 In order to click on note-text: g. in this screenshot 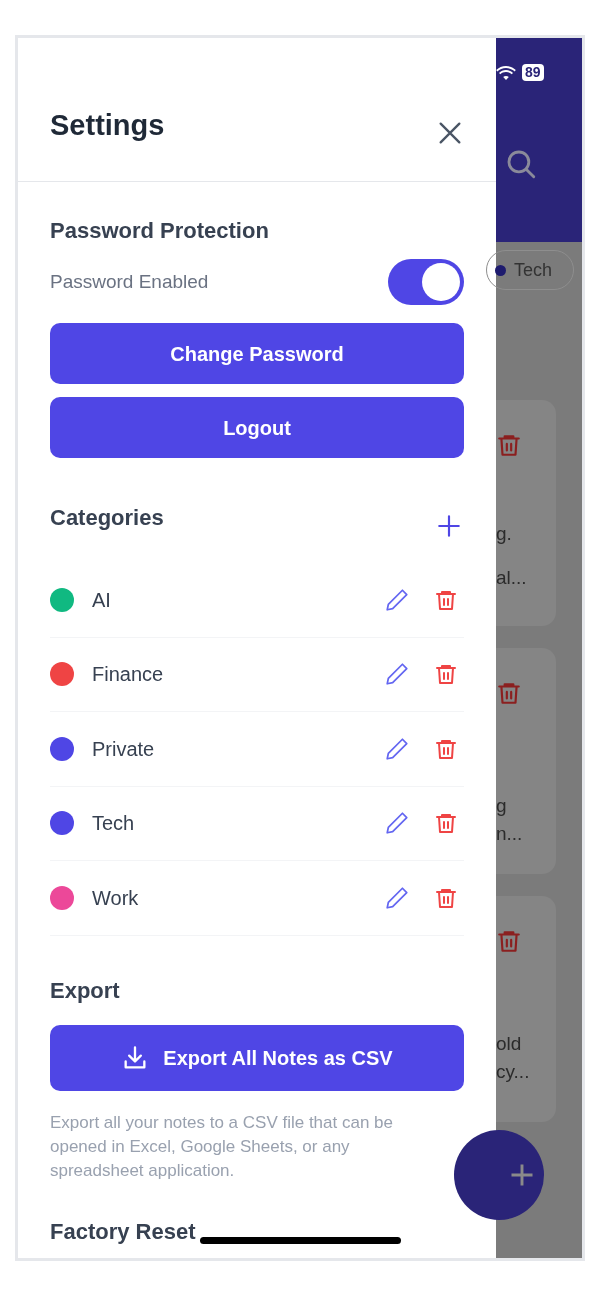, I will do `click(504, 534)`.